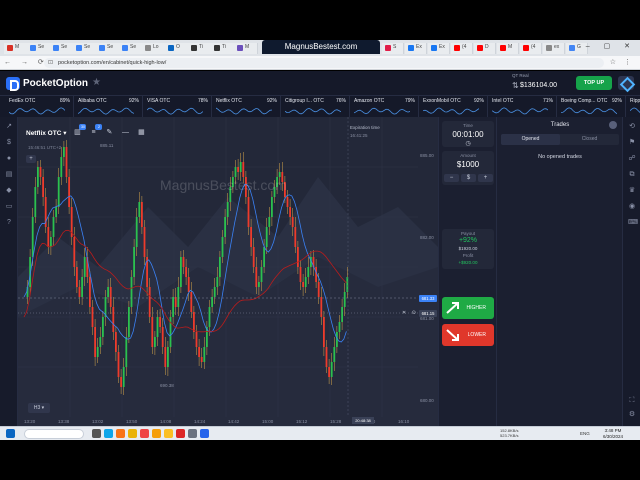 The image size is (640, 480). Describe the element at coordinates (9, 175) in the screenshot. I see `market-icon: ▤` at that location.